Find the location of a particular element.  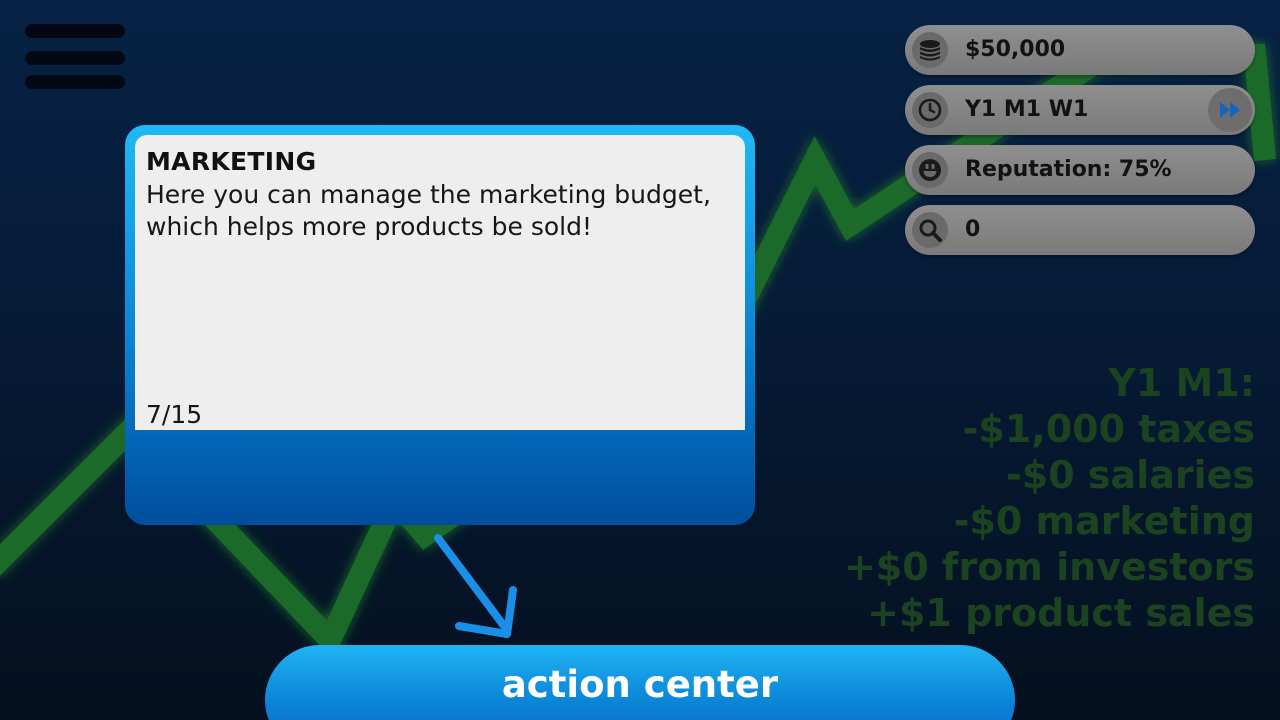

smiley-icon is located at coordinates (930, 170).